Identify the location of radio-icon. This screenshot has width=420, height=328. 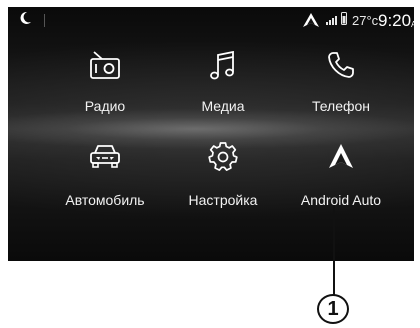
(105, 65).